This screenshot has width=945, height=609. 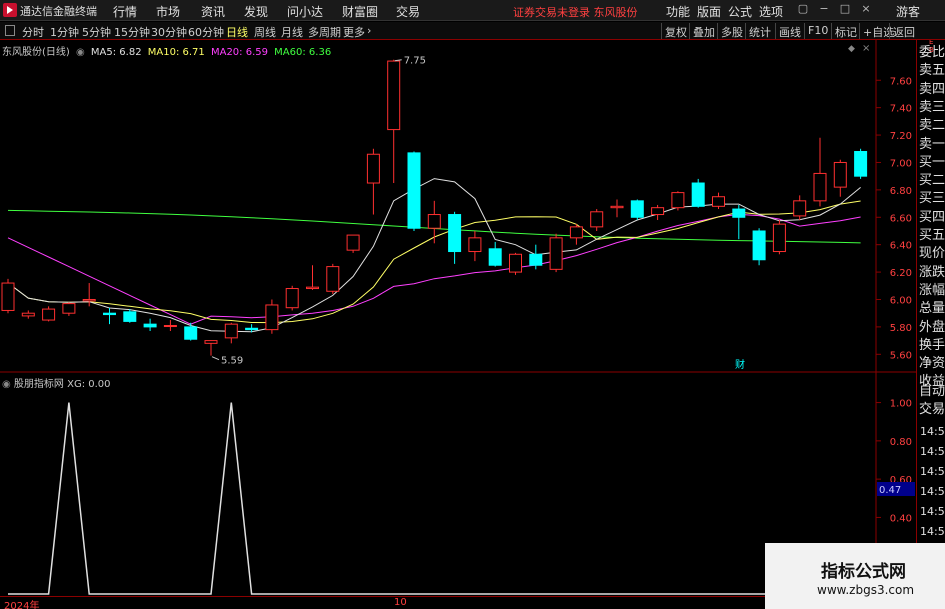 I want to click on site-watermark: 指标公式网 www.zbgs3.com, so click(x=855, y=576).